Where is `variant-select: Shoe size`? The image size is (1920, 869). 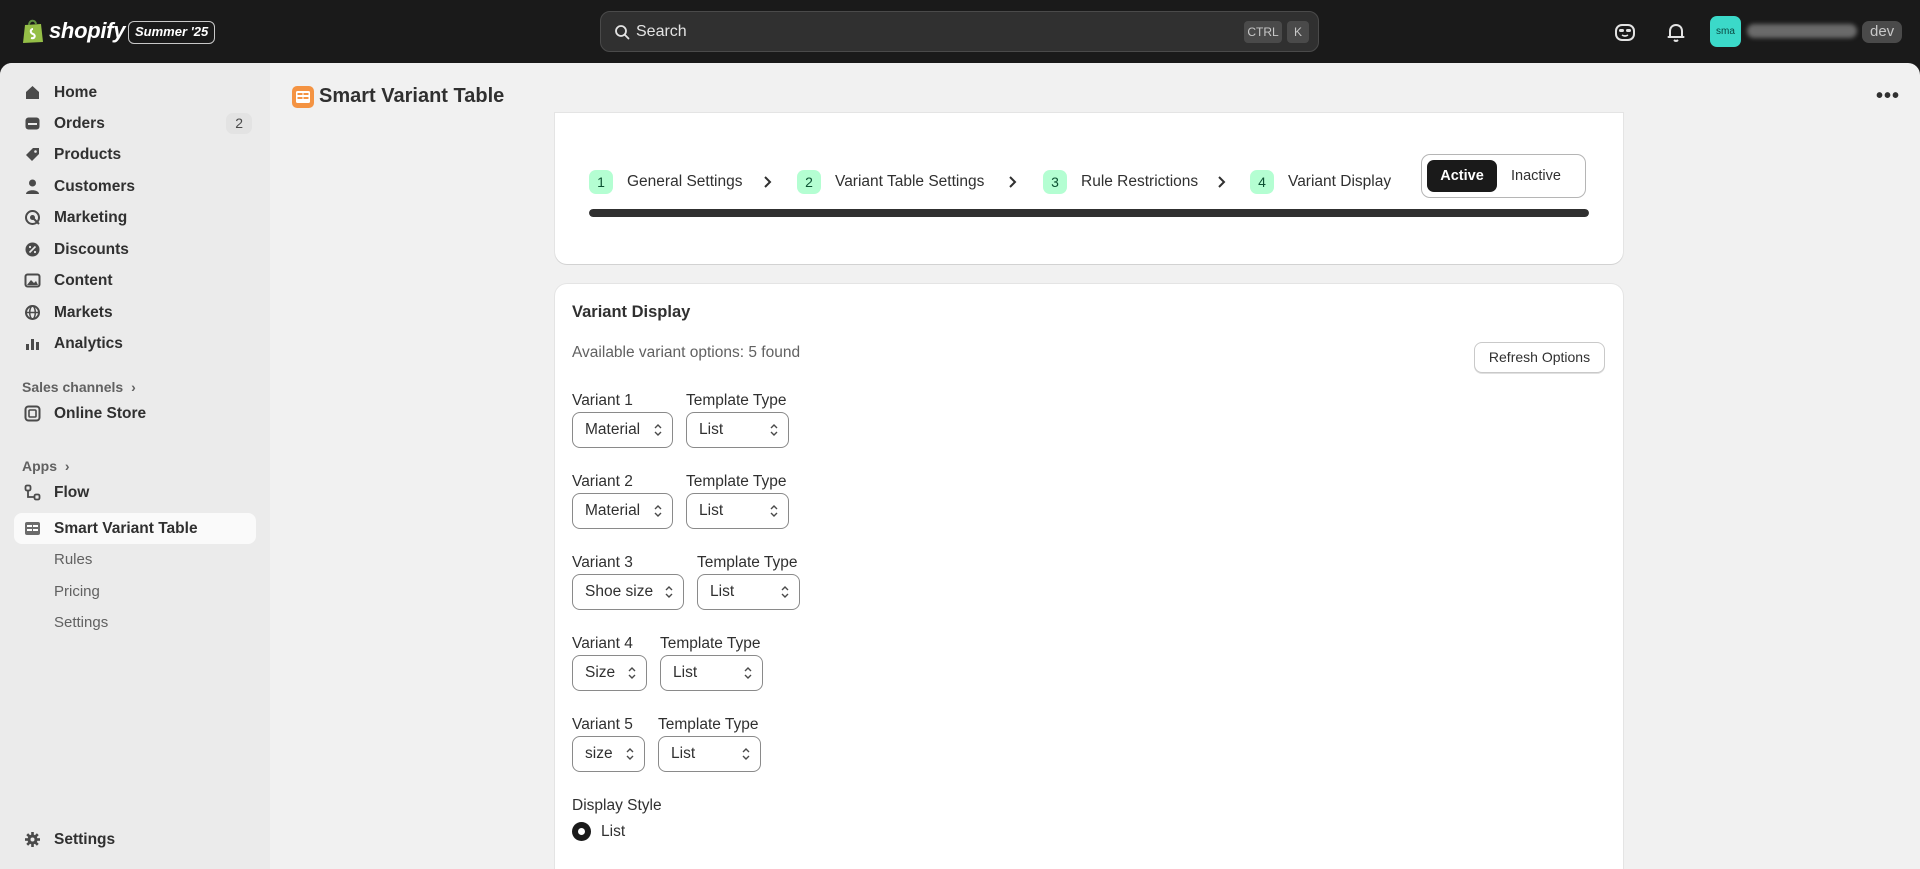
variant-select: Shoe size is located at coordinates (628, 592).